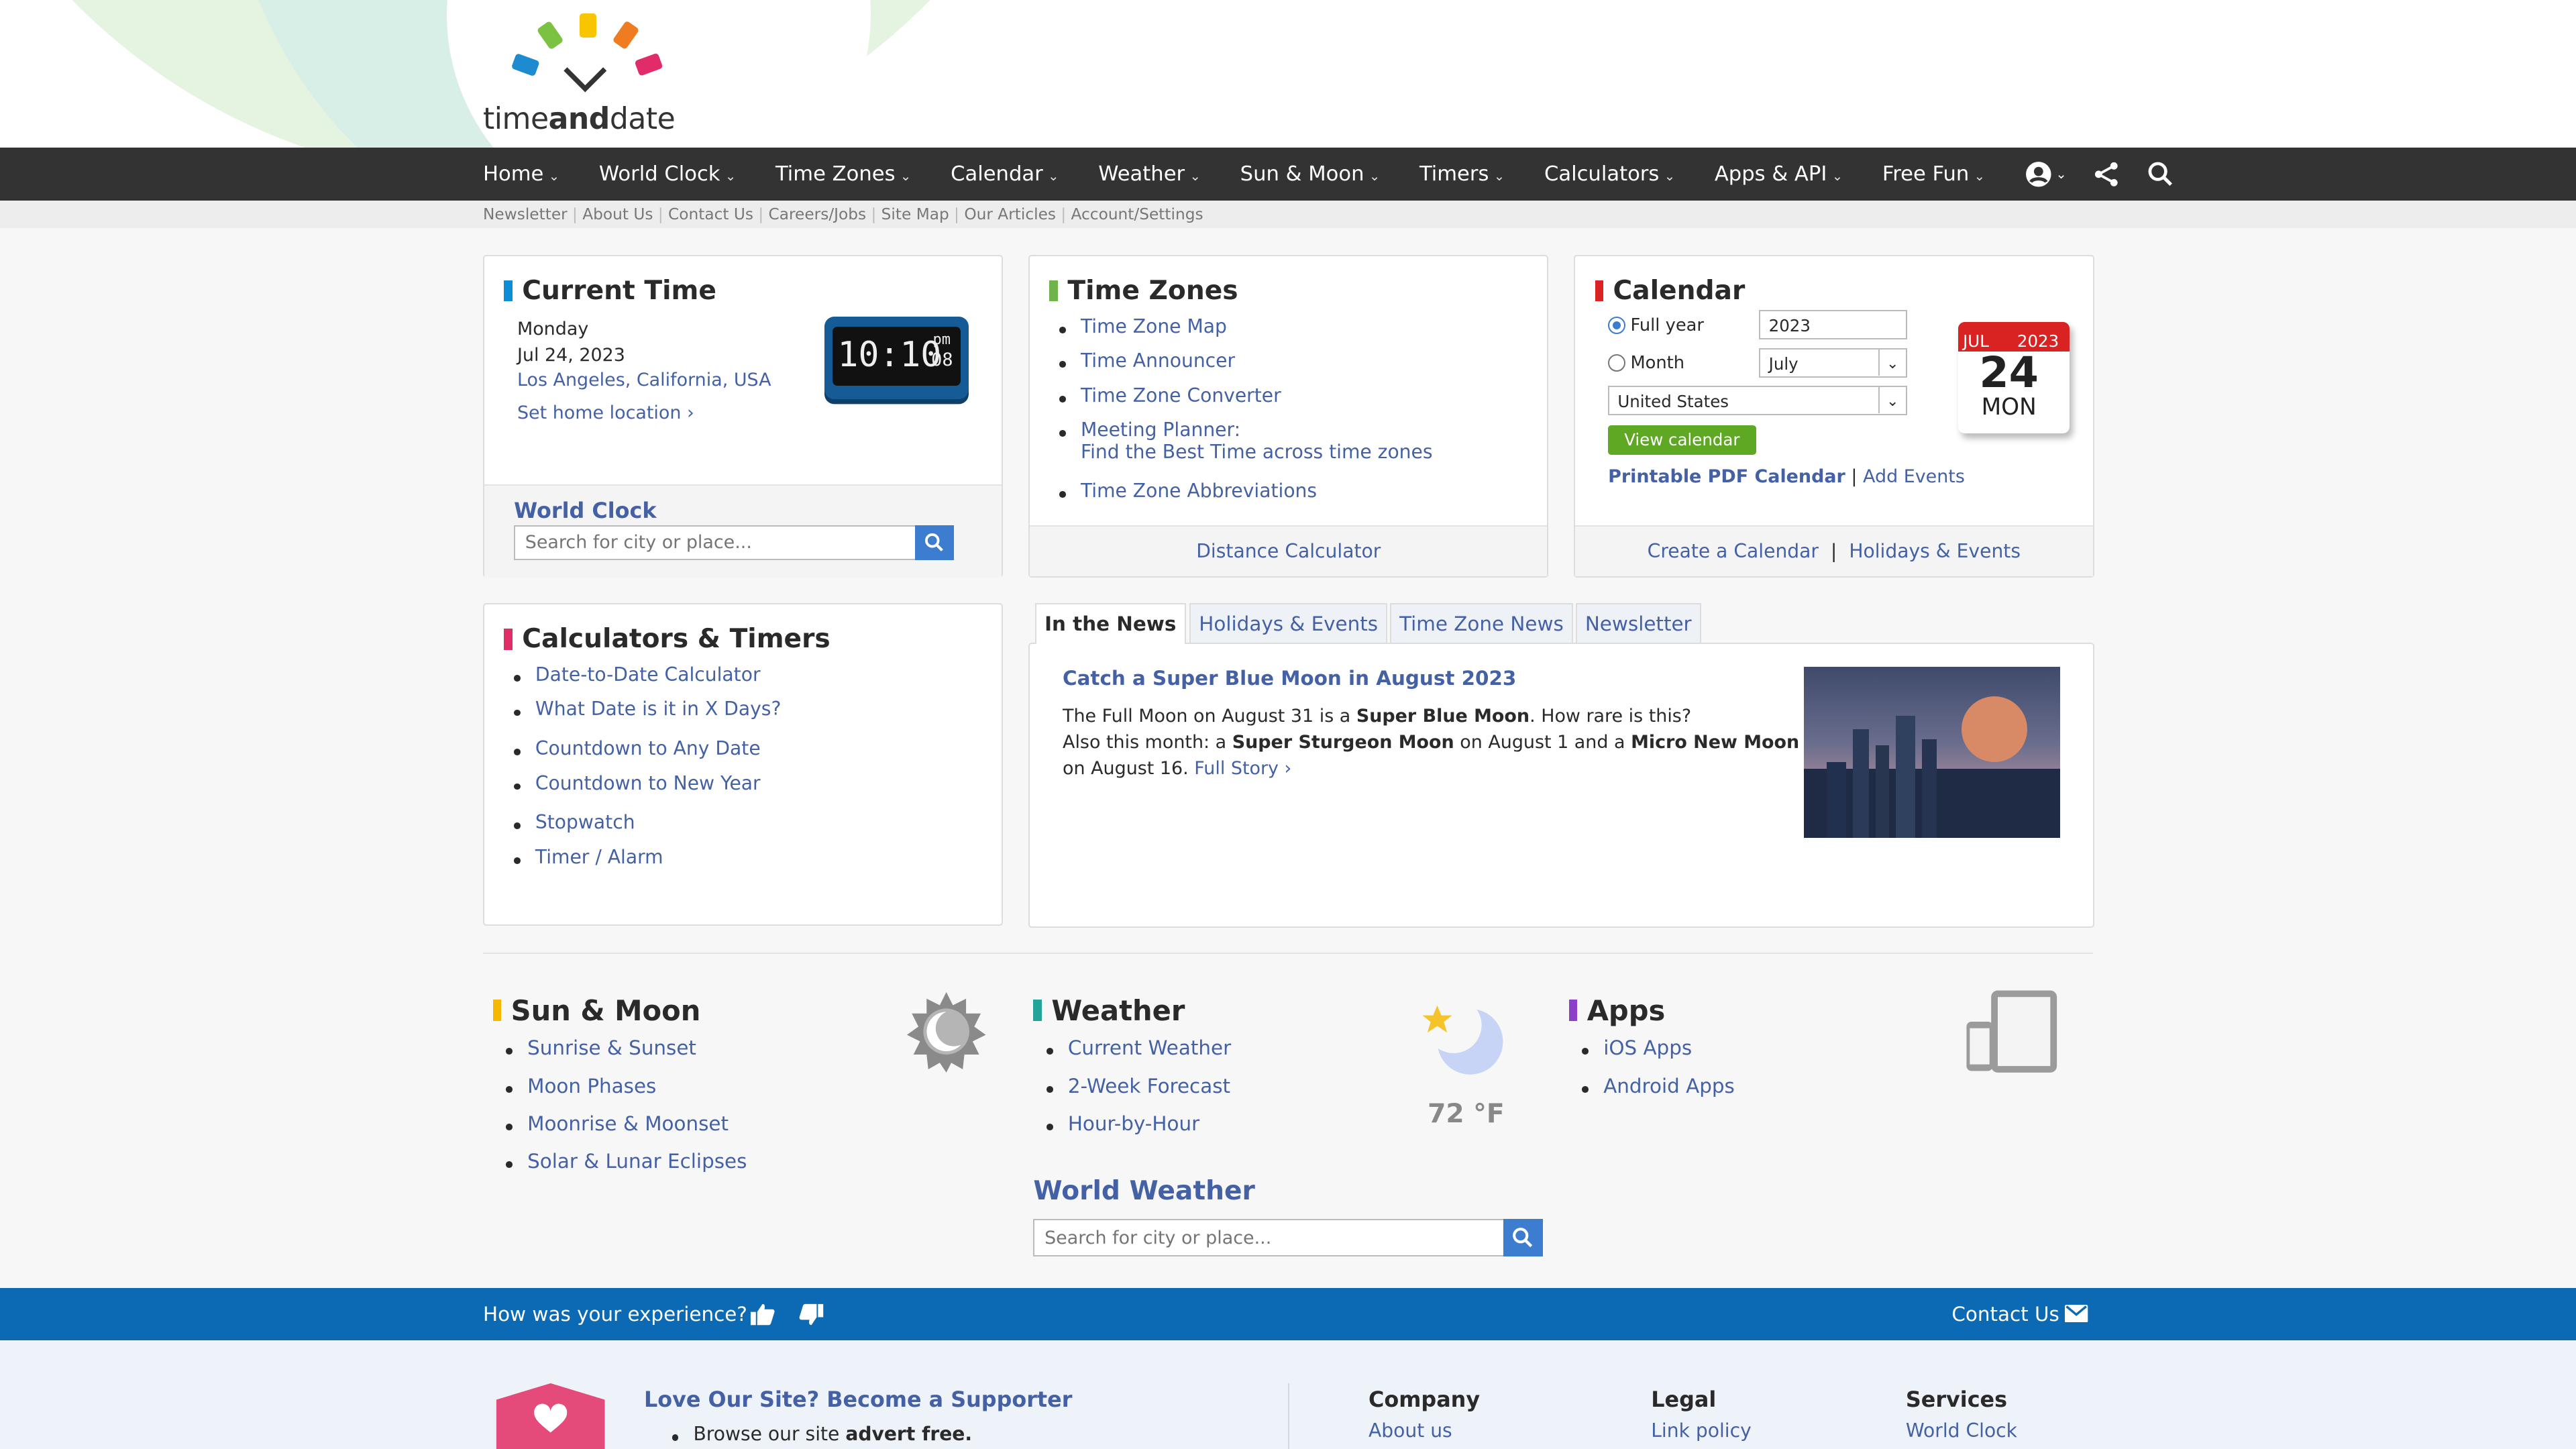 This screenshot has height=1449, width=2576. What do you see at coordinates (710, 214) in the screenshot?
I see `subnav-contact: Contact Us` at bounding box center [710, 214].